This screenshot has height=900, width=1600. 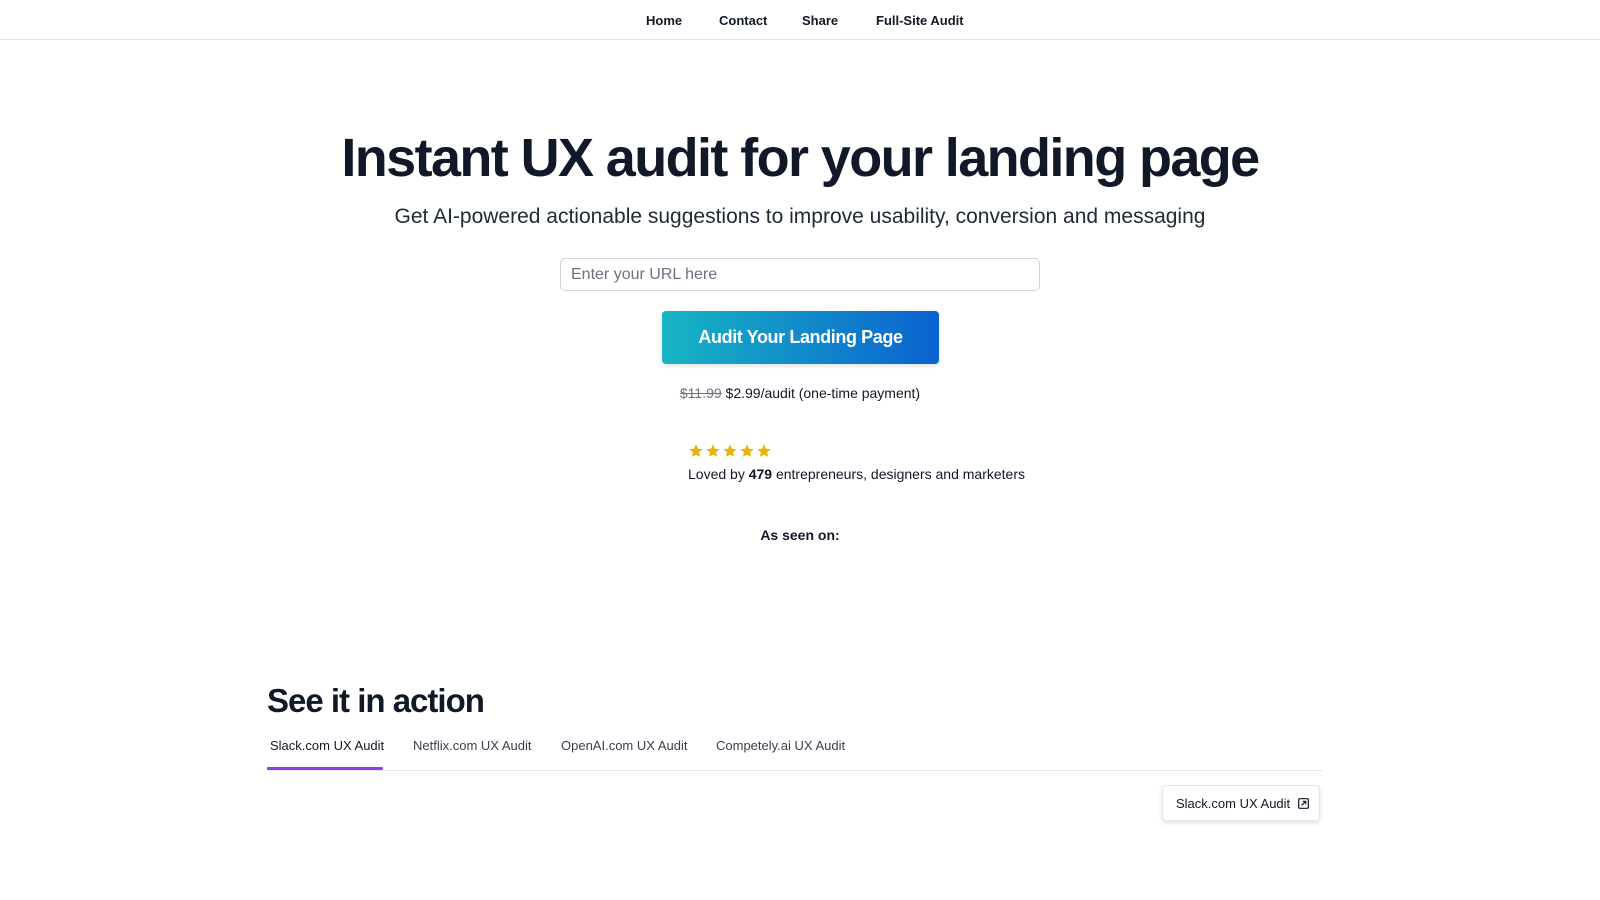 I want to click on nav-link-full-site-audit: Full-Site Audit, so click(x=920, y=20).